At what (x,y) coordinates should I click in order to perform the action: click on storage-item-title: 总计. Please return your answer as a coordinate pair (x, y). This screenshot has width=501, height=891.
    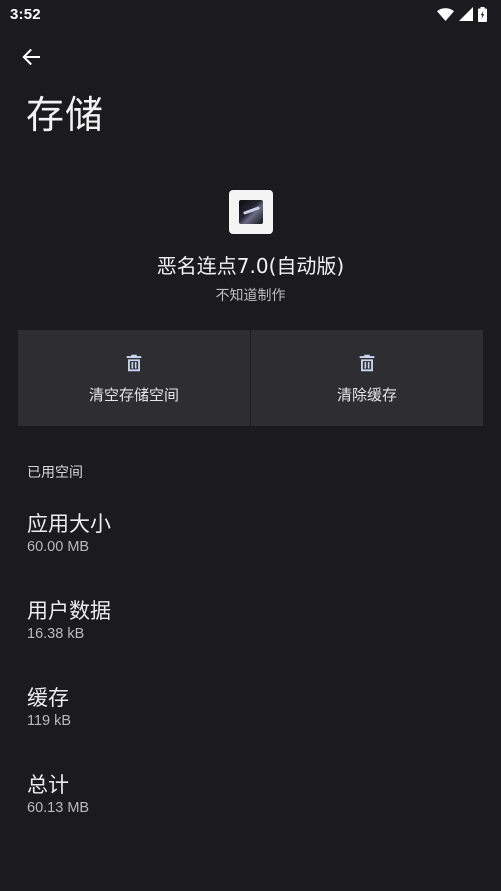
    Looking at the image, I should click on (48, 785).